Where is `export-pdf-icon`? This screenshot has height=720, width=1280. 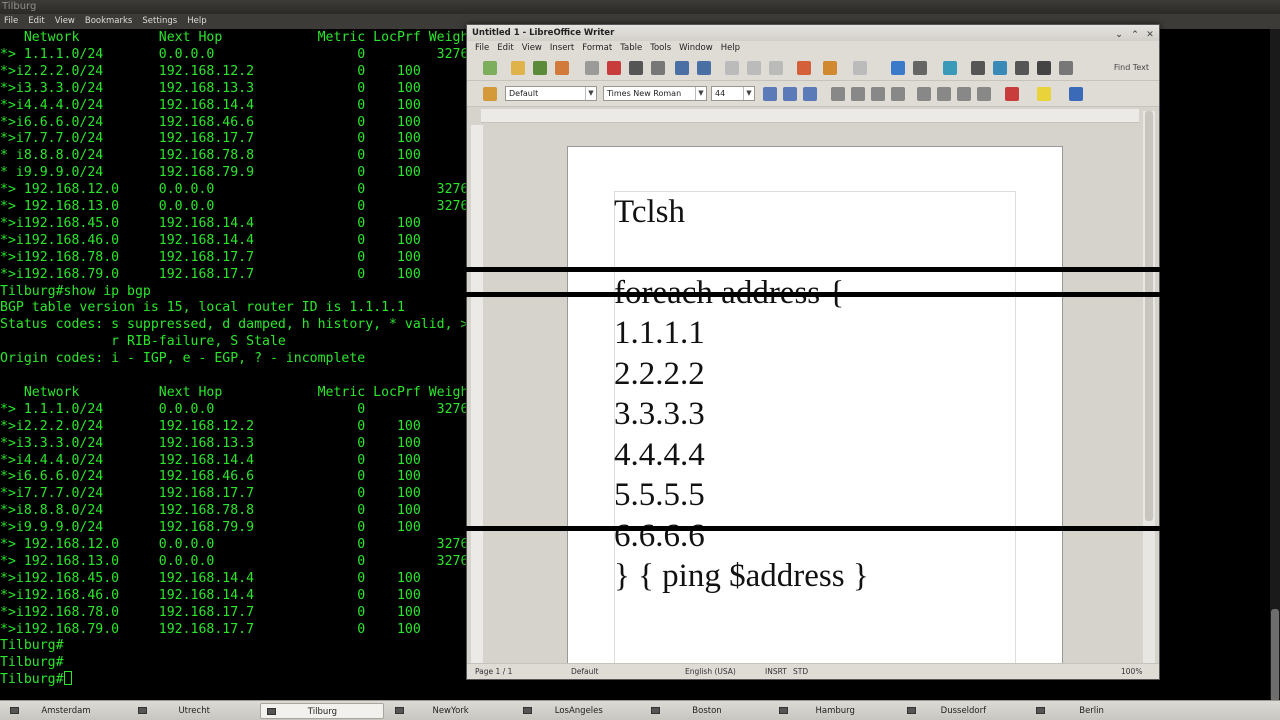 export-pdf-icon is located at coordinates (614, 68).